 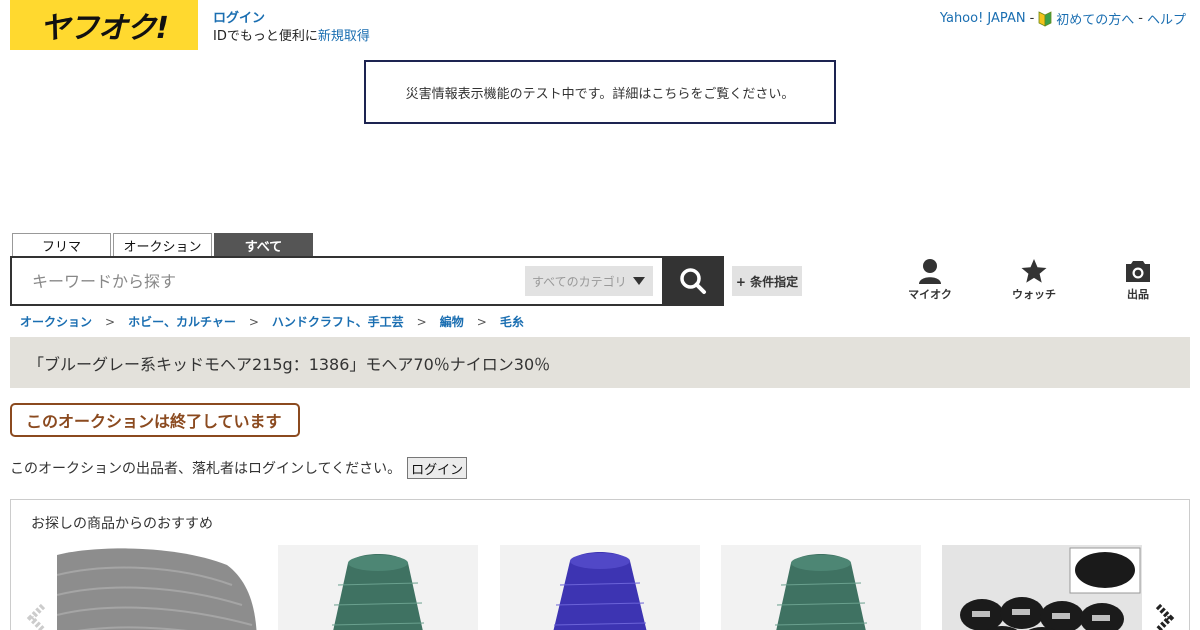 I want to click on login-box: ログイン IDでもっと便利に新規取得, so click(x=291, y=28).